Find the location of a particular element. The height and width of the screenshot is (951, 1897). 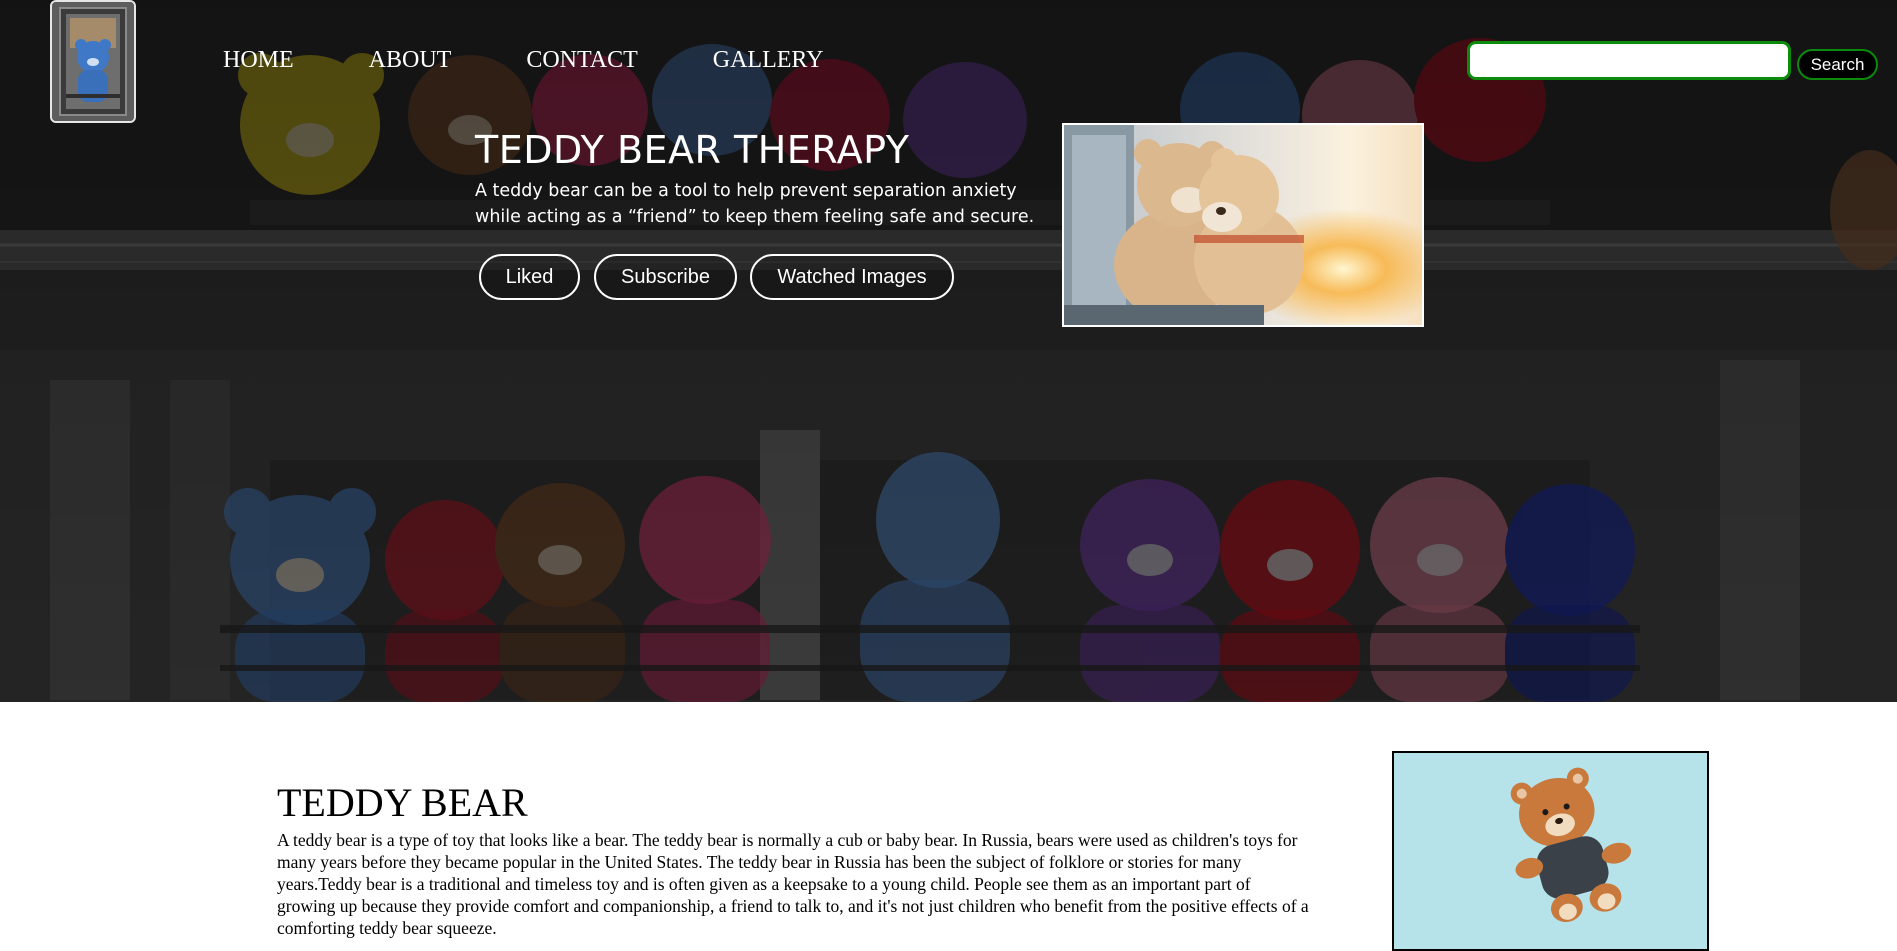

hero-title: TEDDY BEAR THERAPY is located at coordinates (692, 150).